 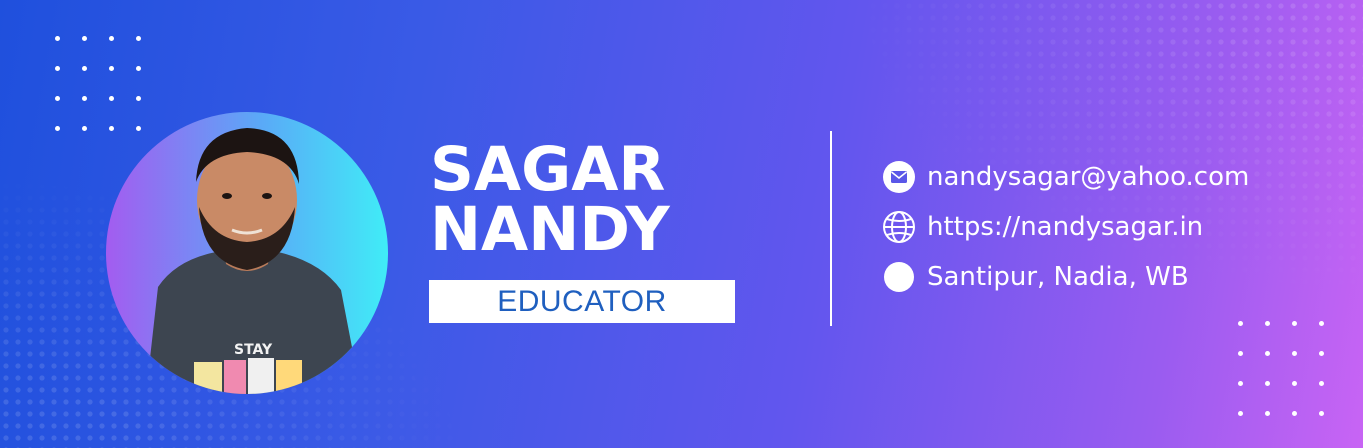 I want to click on first-name: SAGAR, so click(x=548, y=169).